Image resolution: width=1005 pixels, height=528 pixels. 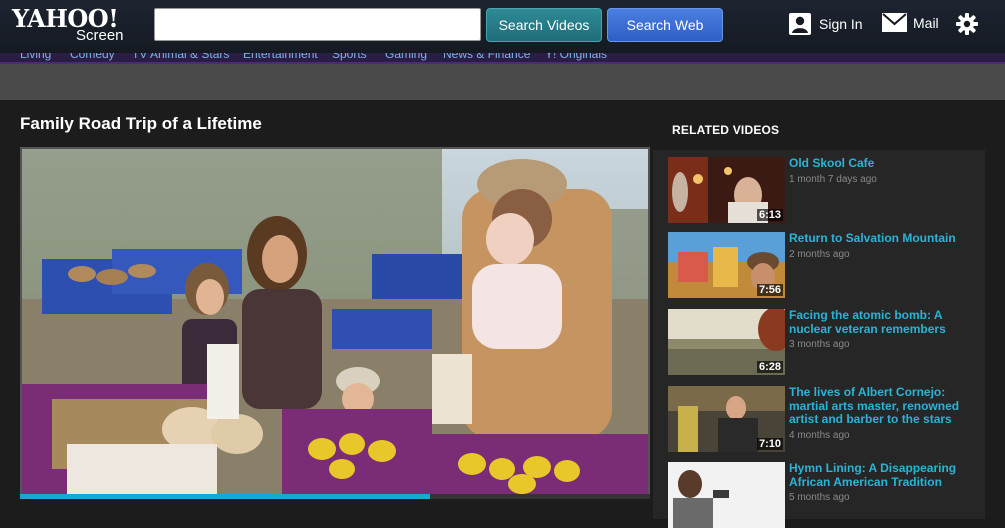 I want to click on video-progress-bar, so click(x=335, y=496).